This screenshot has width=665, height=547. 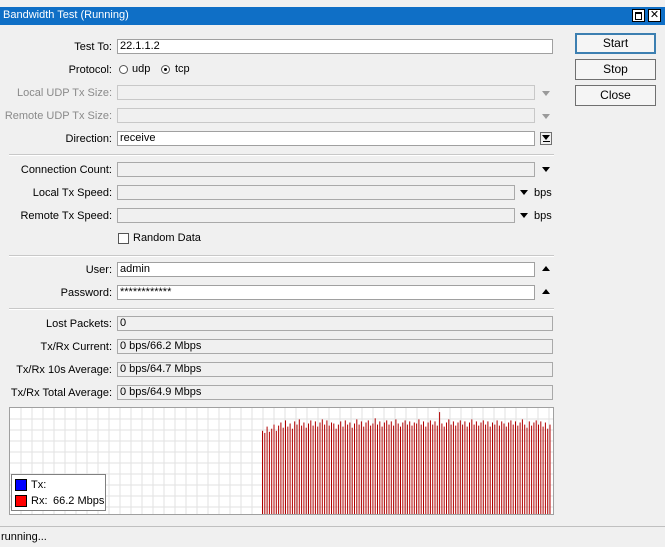 I want to click on local-udp-tx-size-input, so click(x=326, y=92).